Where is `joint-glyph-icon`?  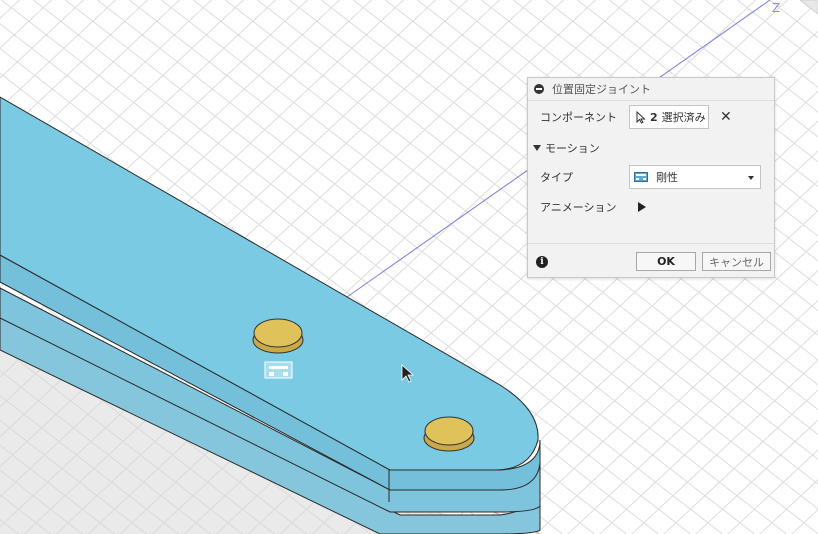
joint-glyph-icon is located at coordinates (278, 370).